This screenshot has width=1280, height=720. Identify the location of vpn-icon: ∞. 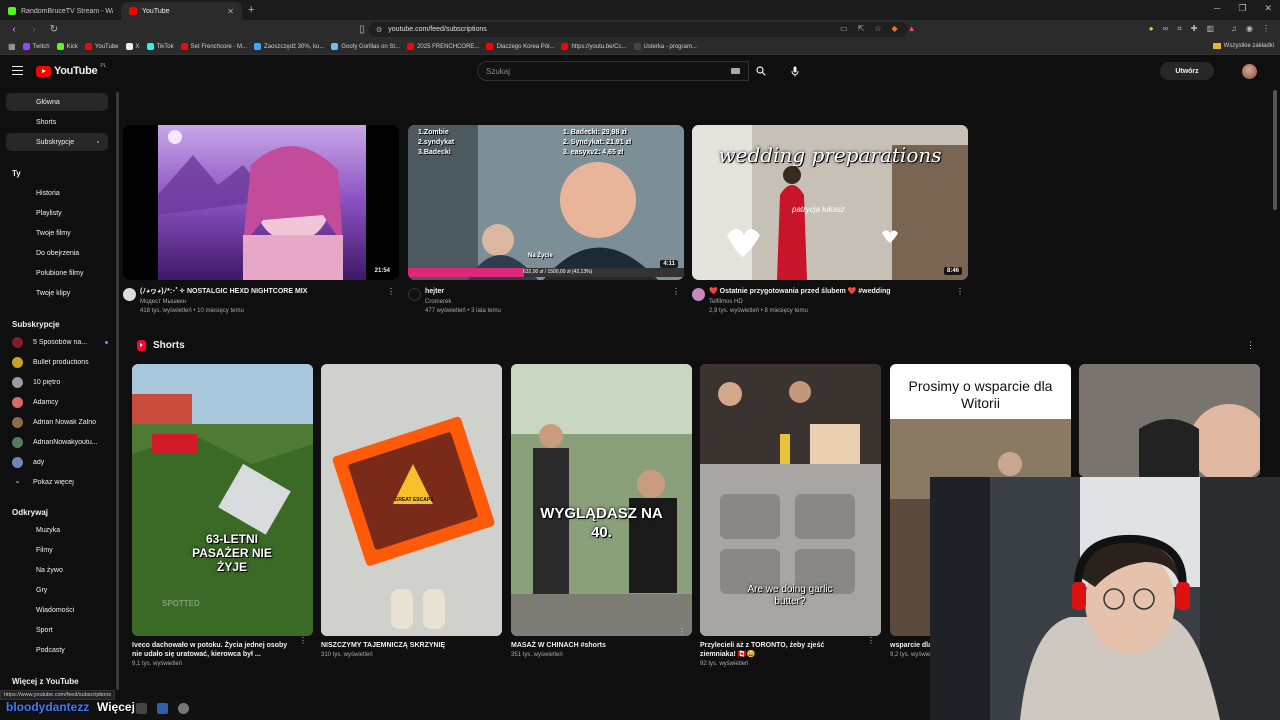
(1166, 29).